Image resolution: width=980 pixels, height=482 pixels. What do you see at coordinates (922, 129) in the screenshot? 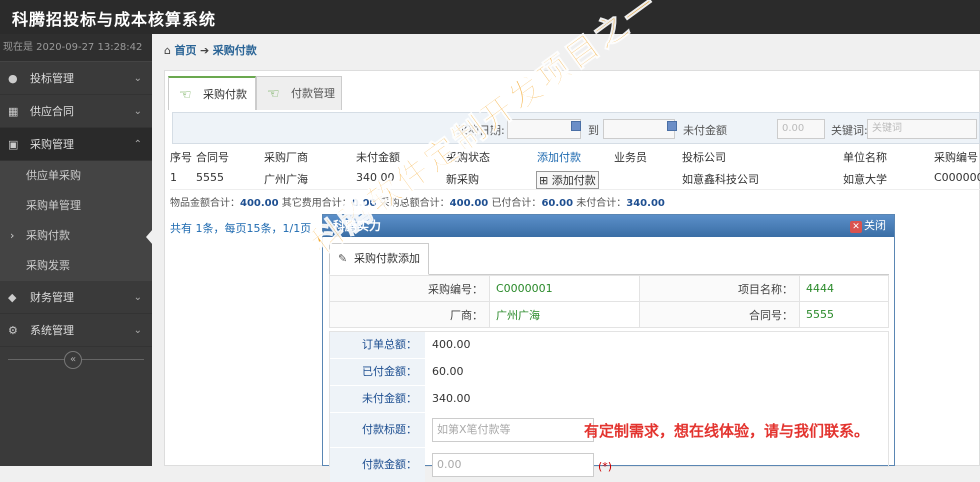
I see `keyword-input: 关键词` at bounding box center [922, 129].